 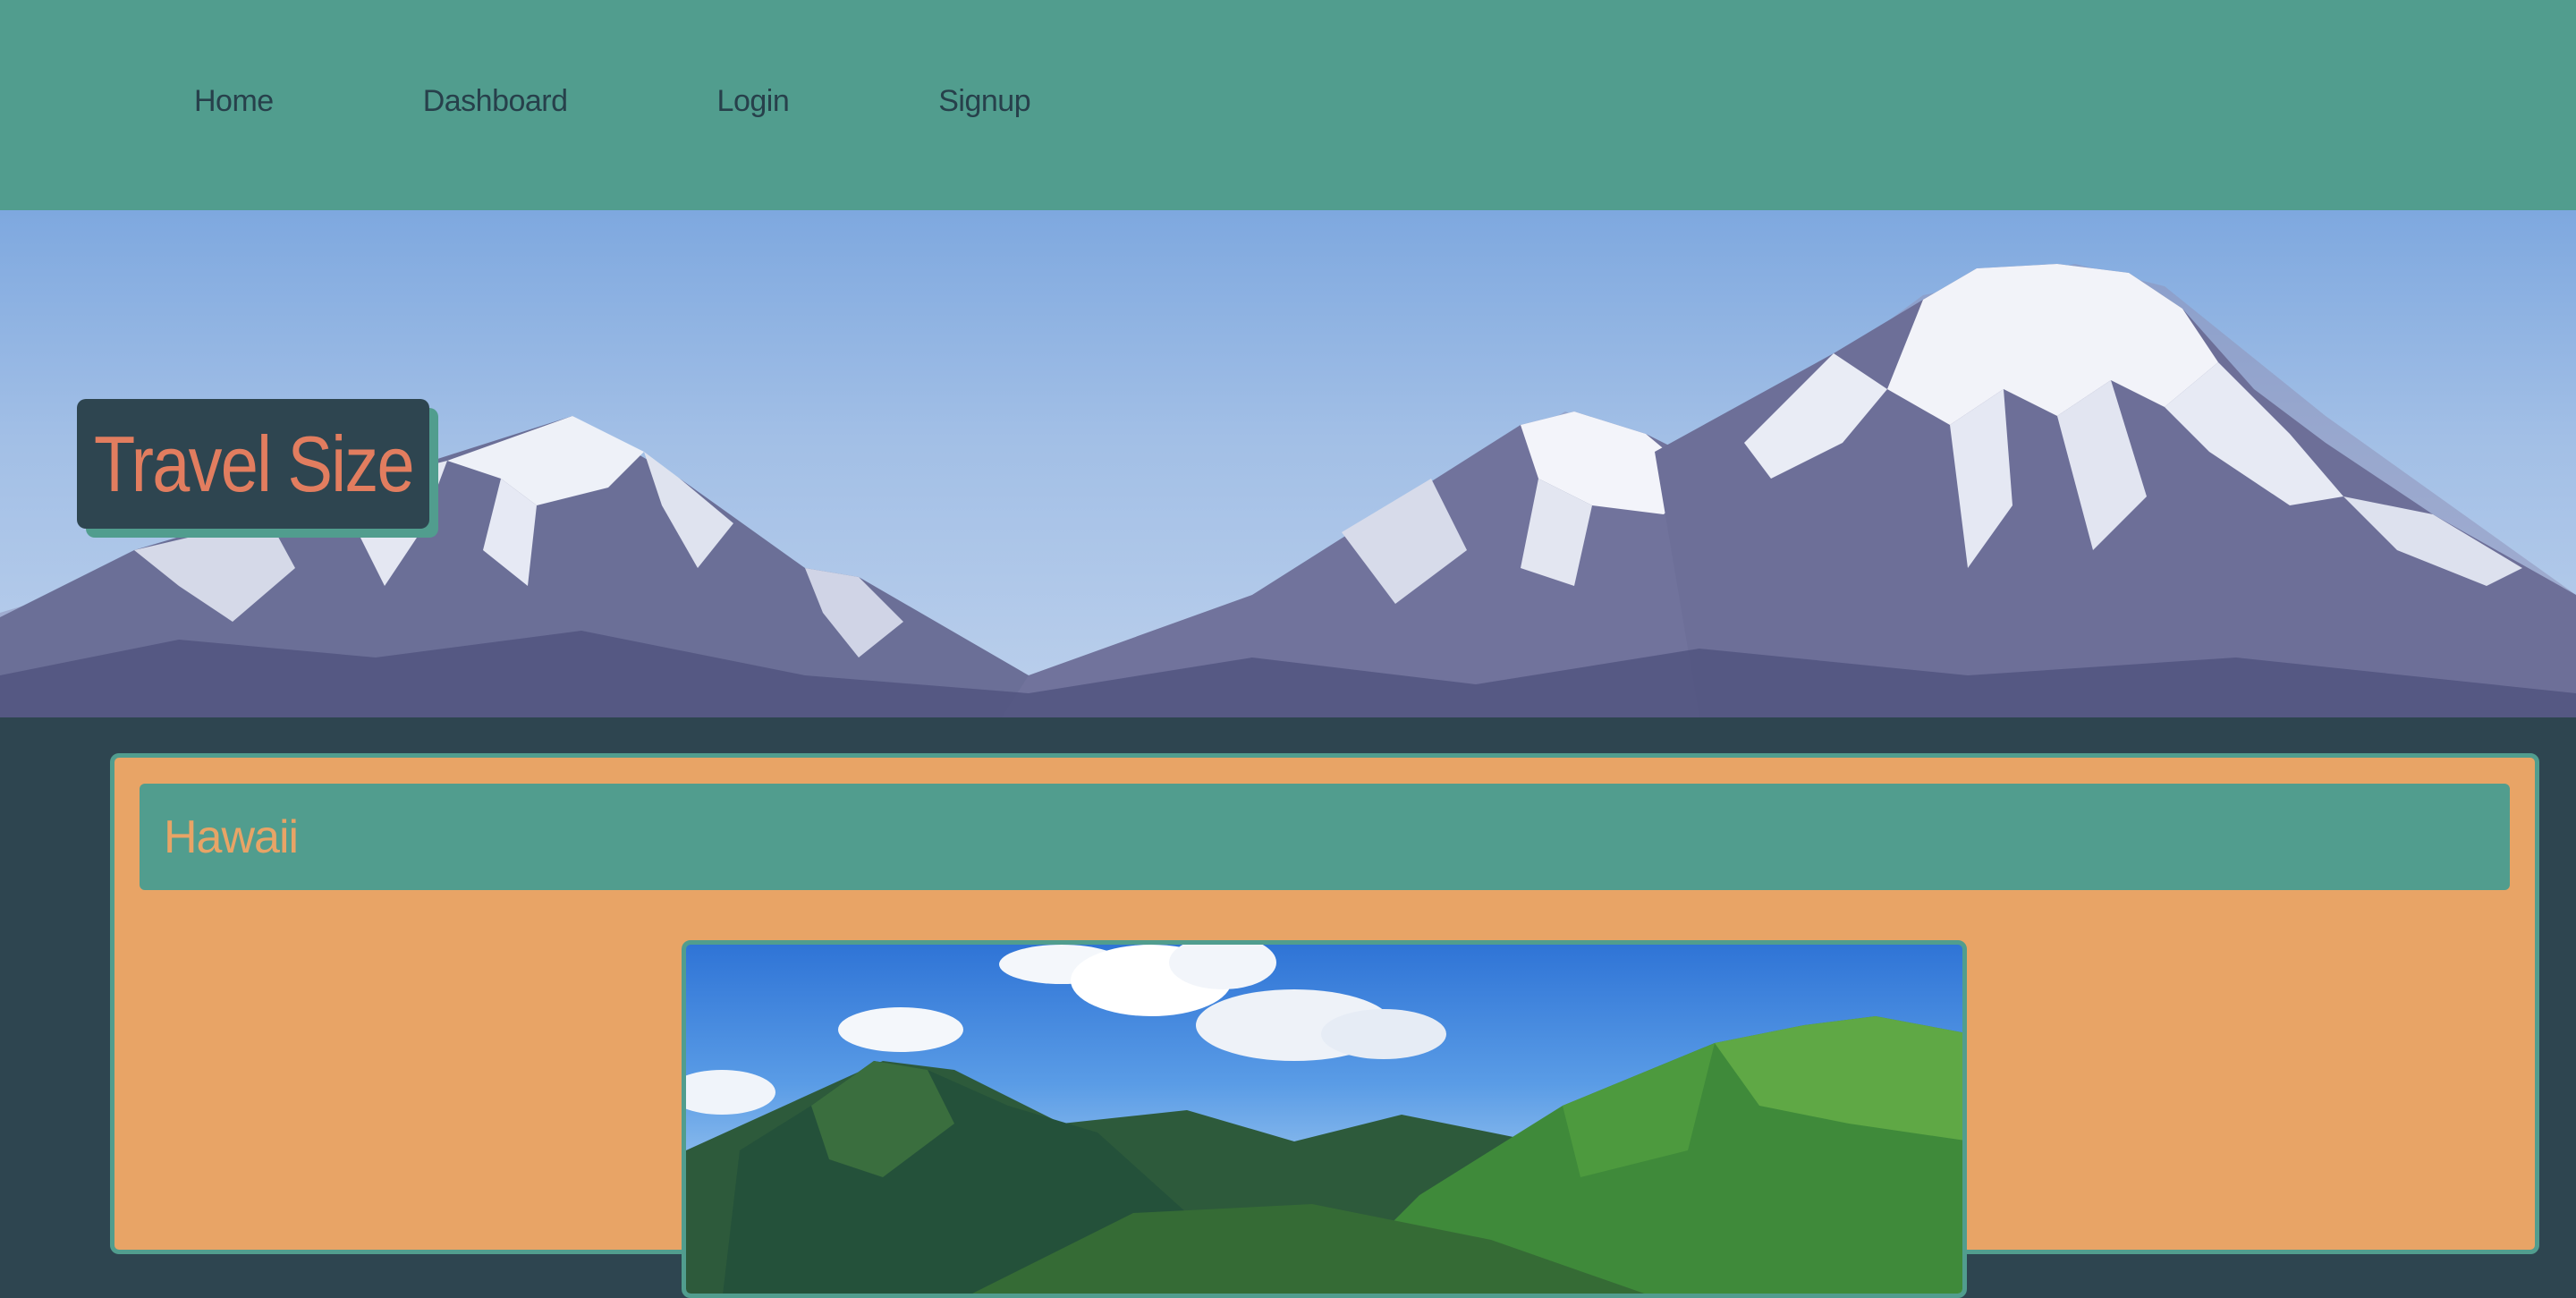 I want to click on destination-photo, so click(x=1324, y=1119).